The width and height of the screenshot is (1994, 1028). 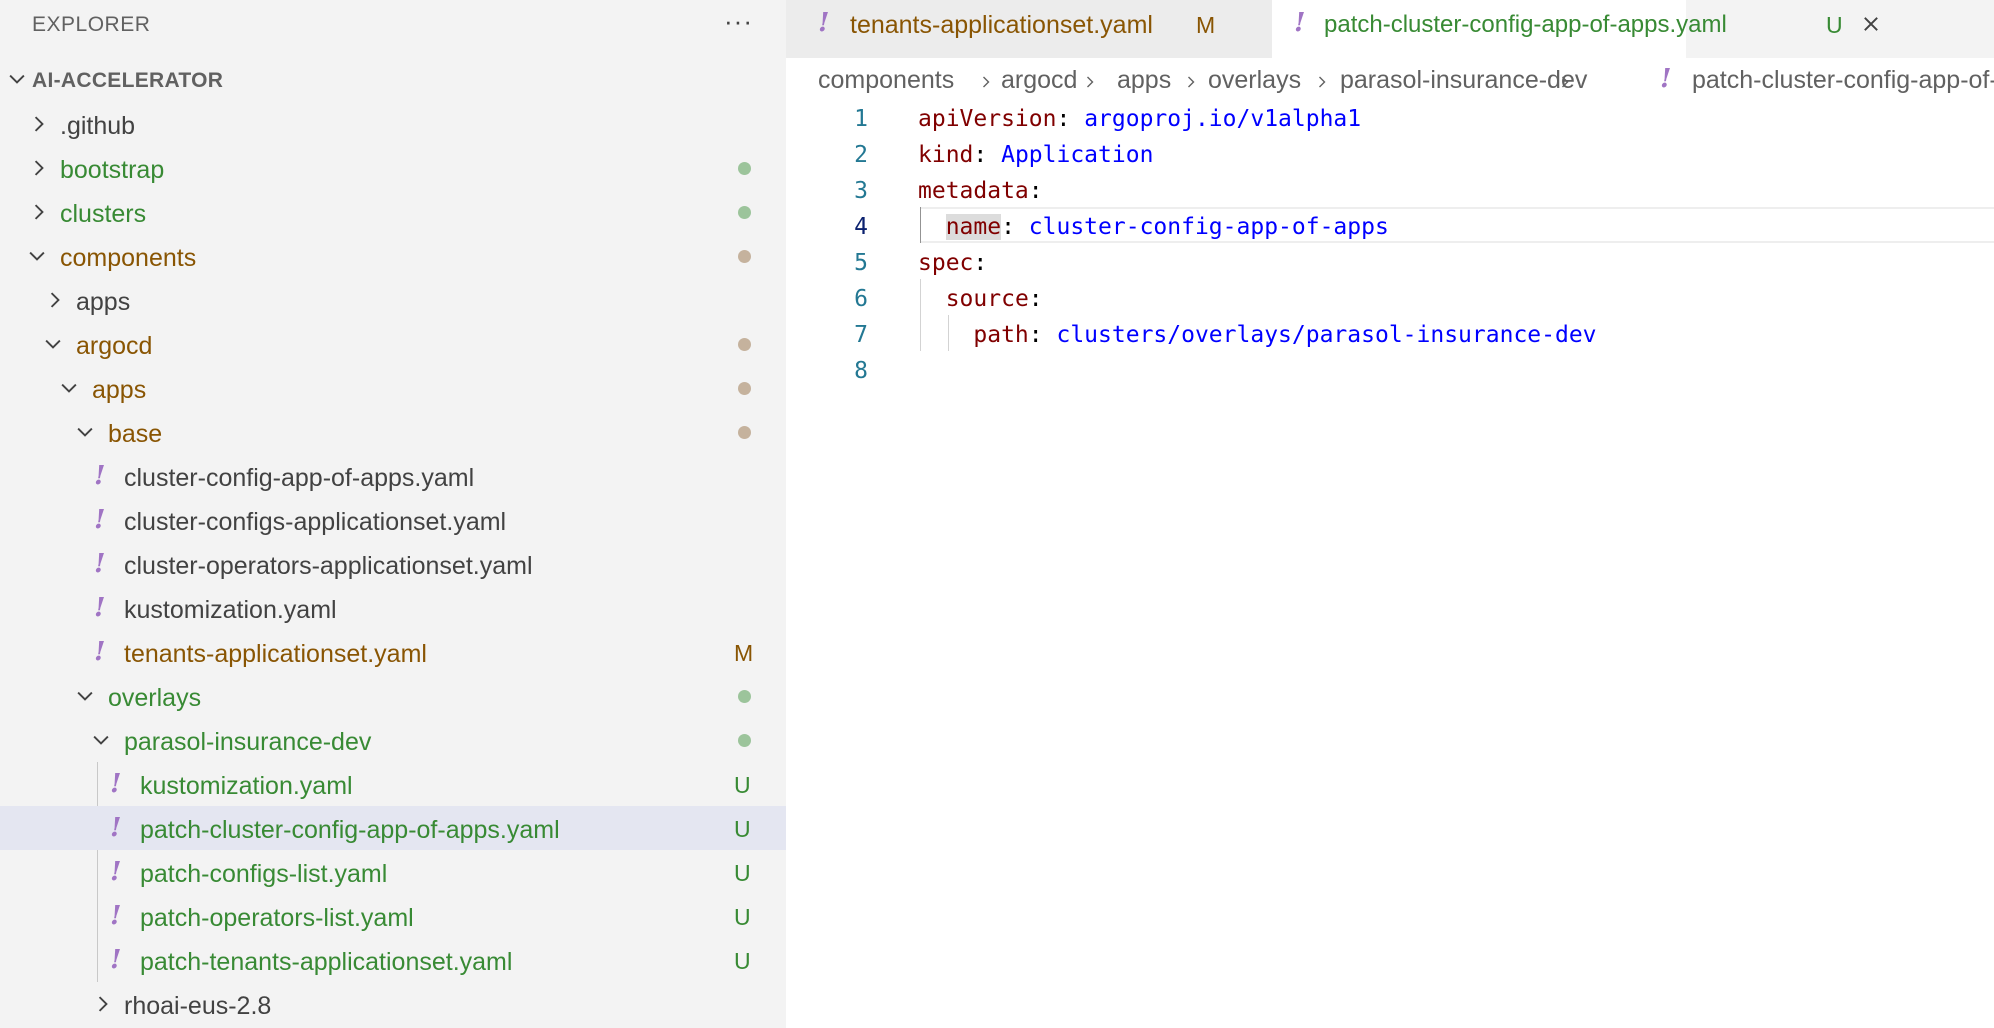 What do you see at coordinates (861, 155) in the screenshot?
I see `line-number: 2` at bounding box center [861, 155].